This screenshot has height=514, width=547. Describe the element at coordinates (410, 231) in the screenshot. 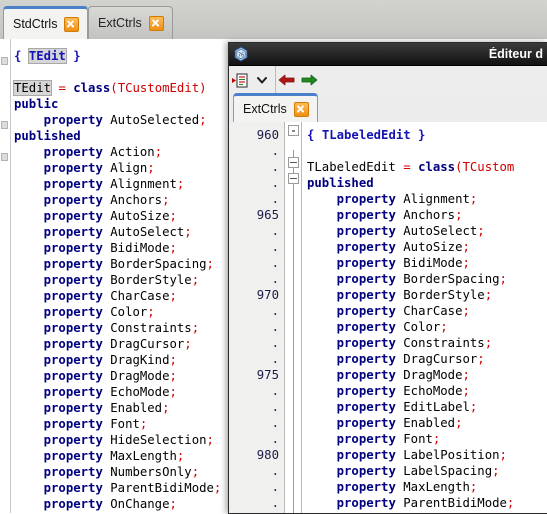

I see `code-line: property AutoSelect;` at that location.